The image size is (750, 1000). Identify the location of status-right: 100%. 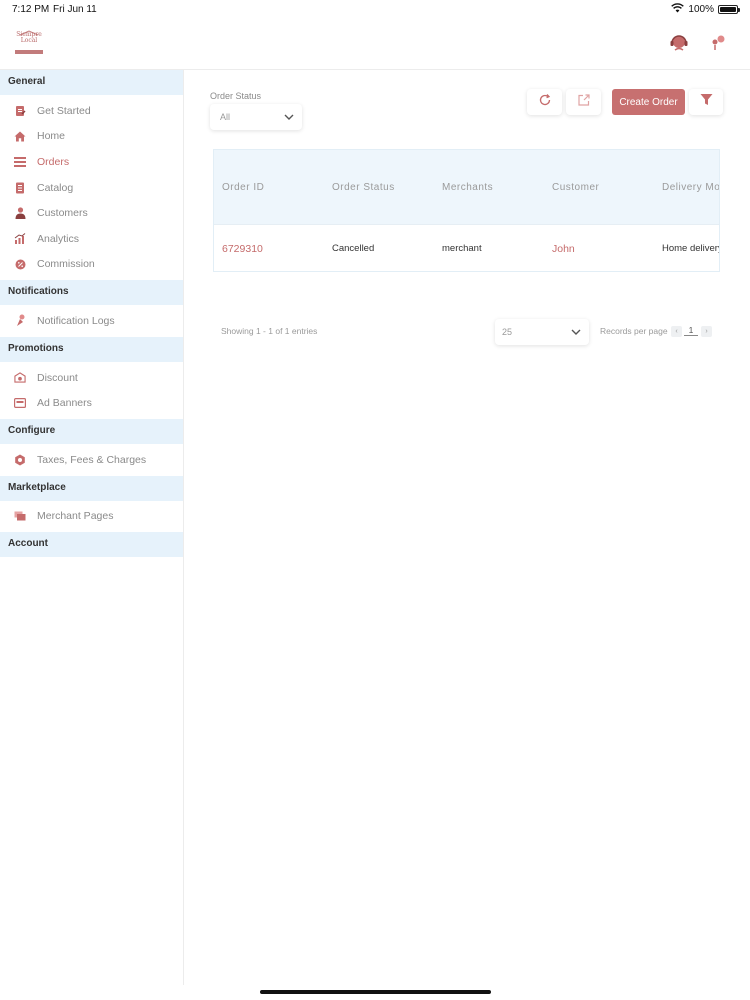
(705, 9).